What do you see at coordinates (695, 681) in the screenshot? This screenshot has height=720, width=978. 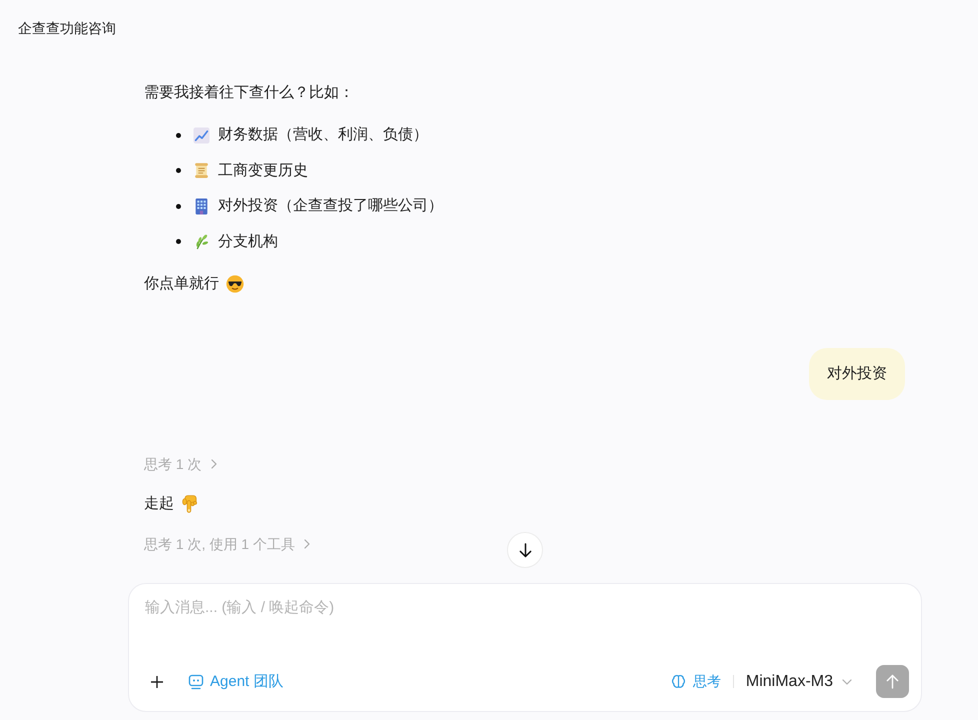 I see `thinking-button: 思考` at bounding box center [695, 681].